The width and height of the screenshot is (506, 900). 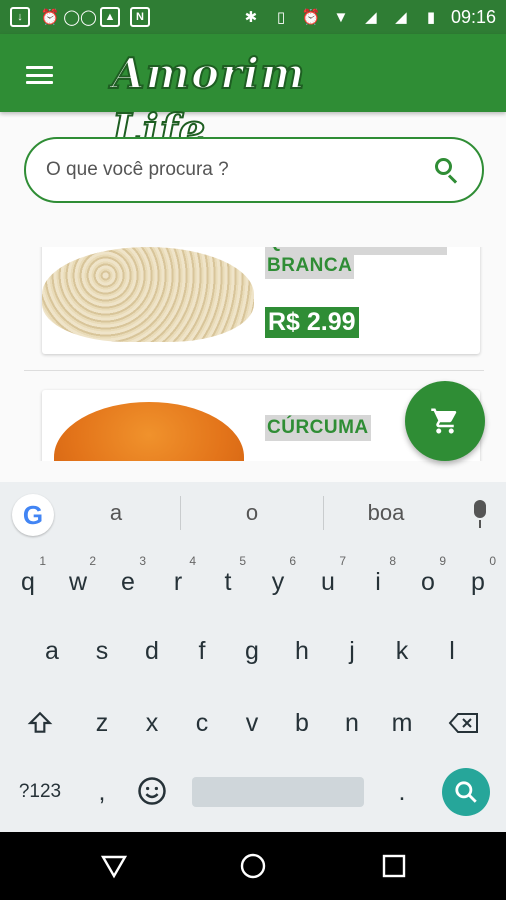 I want to click on key-i: i8, so click(x=378, y=582).